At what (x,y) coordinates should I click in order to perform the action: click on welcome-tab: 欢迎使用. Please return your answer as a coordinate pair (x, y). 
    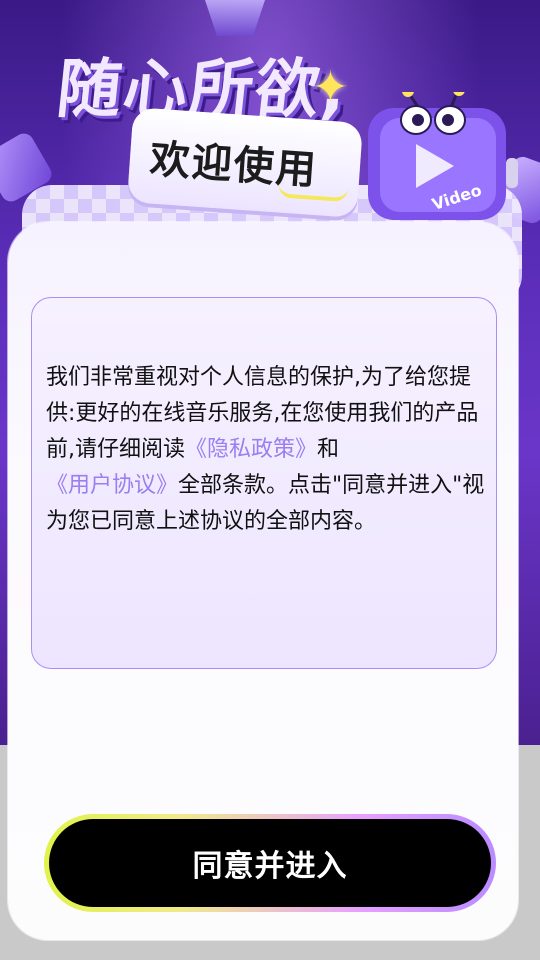
    Looking at the image, I should click on (245, 162).